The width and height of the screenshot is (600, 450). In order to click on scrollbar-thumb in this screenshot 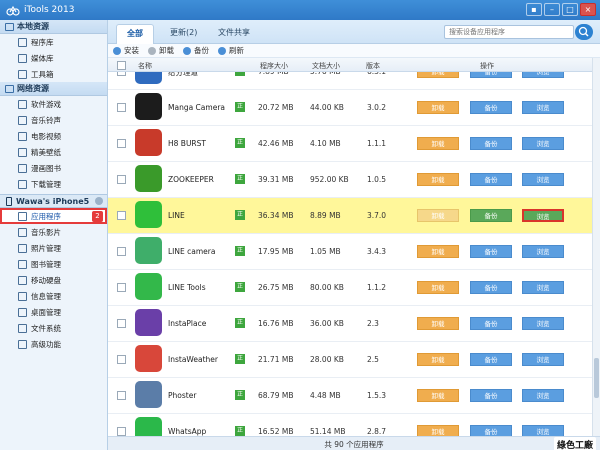, I will do `click(596, 378)`.